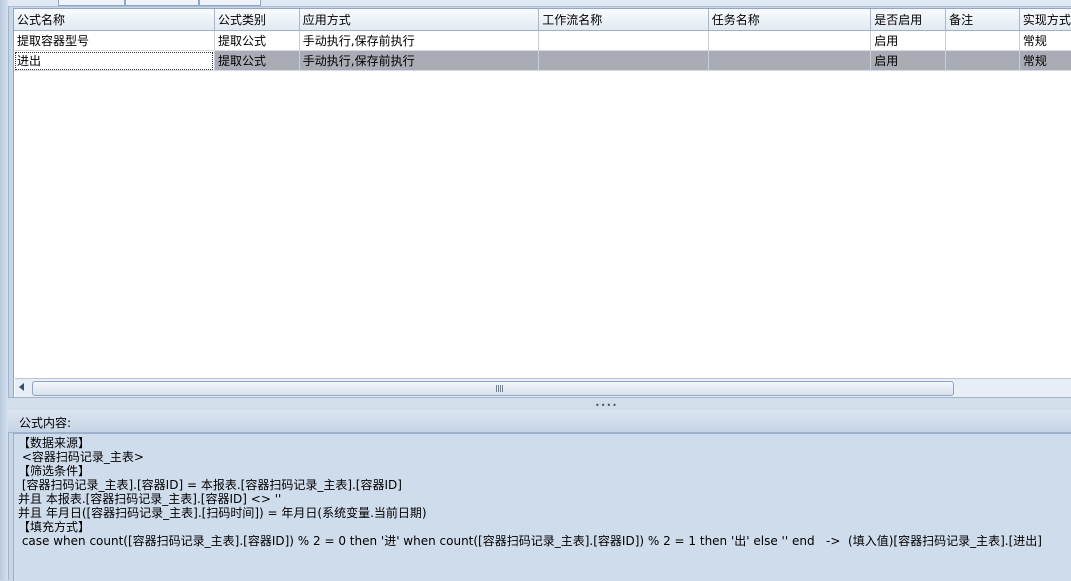 Image resolution: width=1071 pixels, height=581 pixels. Describe the element at coordinates (623, 20) in the screenshot. I see `column-header-workflow: 工作流名称` at that location.